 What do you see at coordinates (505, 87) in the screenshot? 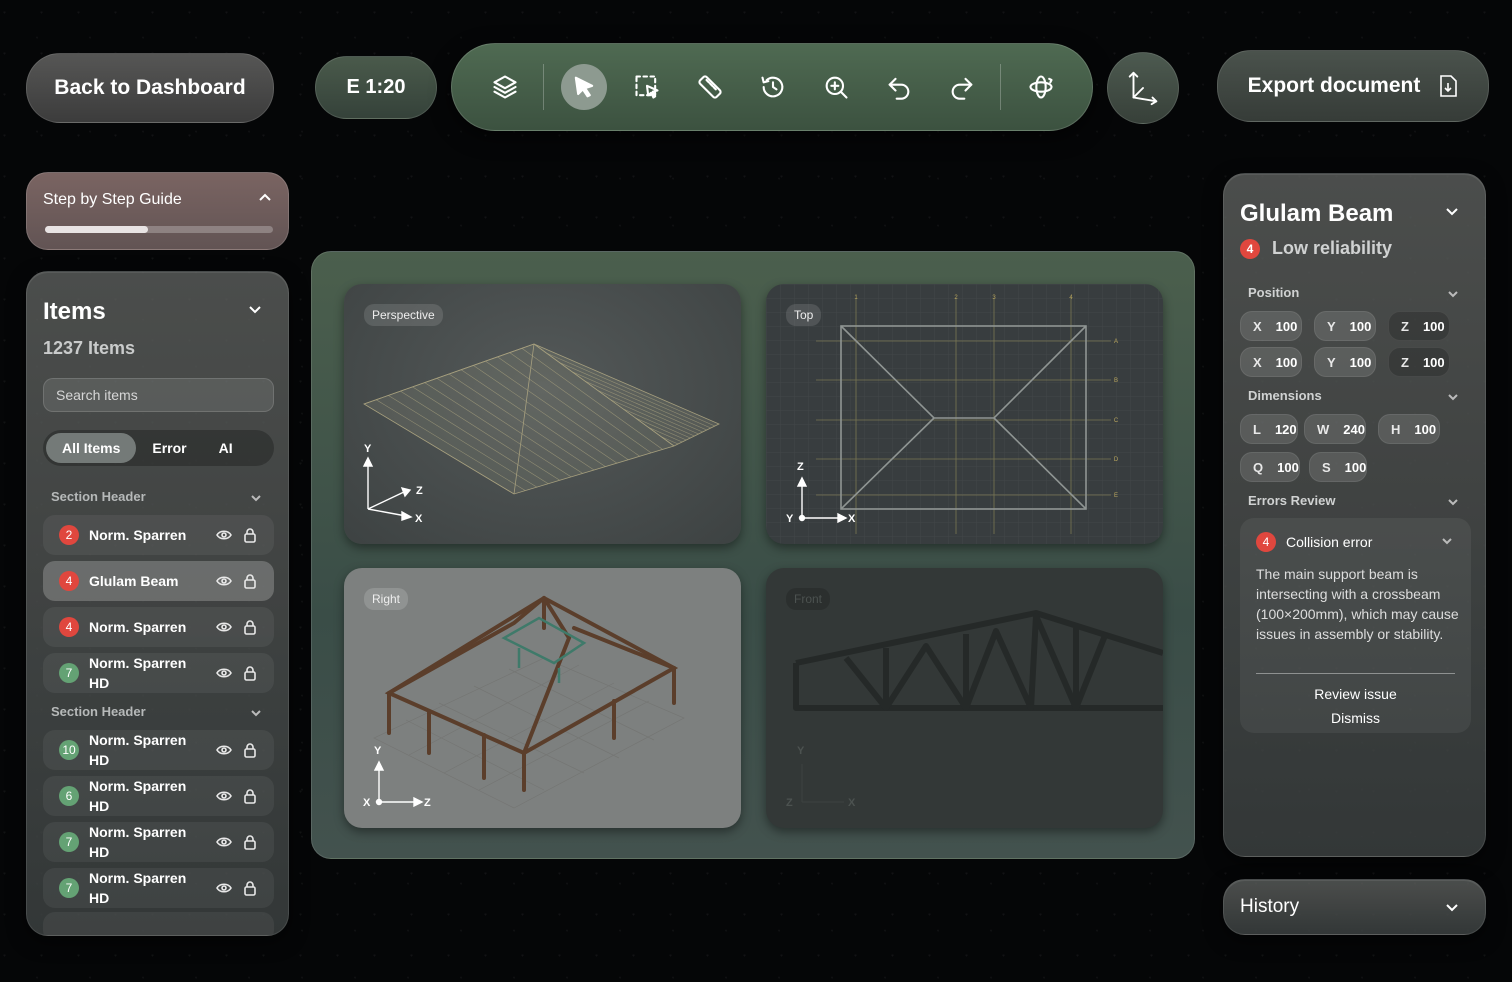
I see `layers-icon` at bounding box center [505, 87].